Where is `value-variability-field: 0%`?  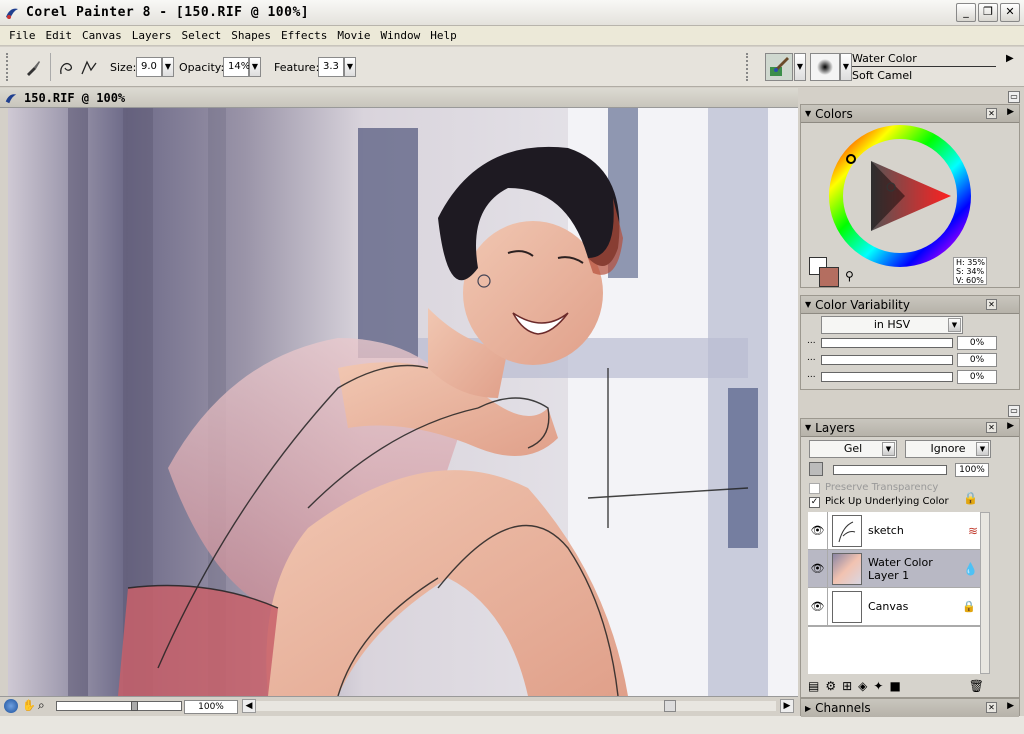 value-variability-field: 0% is located at coordinates (977, 377).